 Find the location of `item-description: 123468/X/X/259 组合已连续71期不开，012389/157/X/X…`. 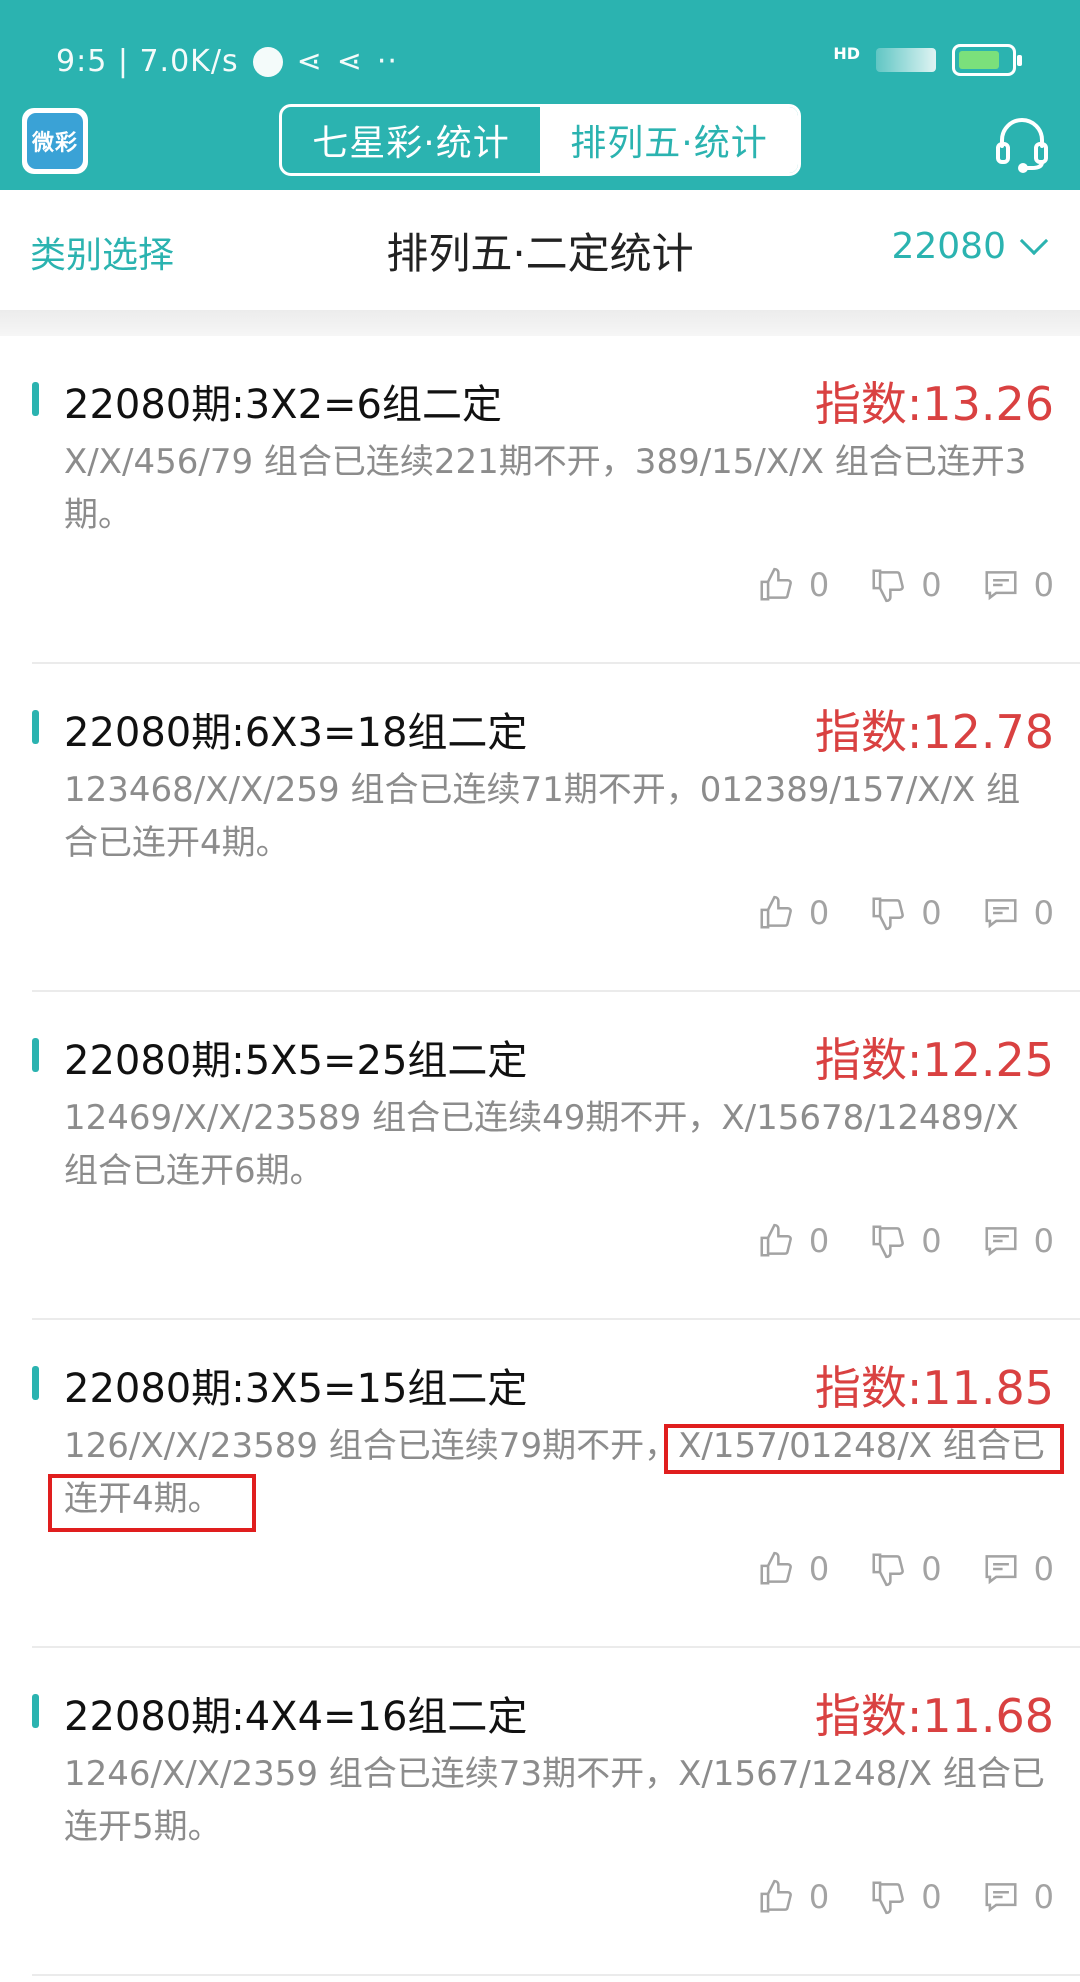

item-description: 123468/X/X/259 组合已连续71期不开，012389/157/X/X… is located at coordinates (542, 816).